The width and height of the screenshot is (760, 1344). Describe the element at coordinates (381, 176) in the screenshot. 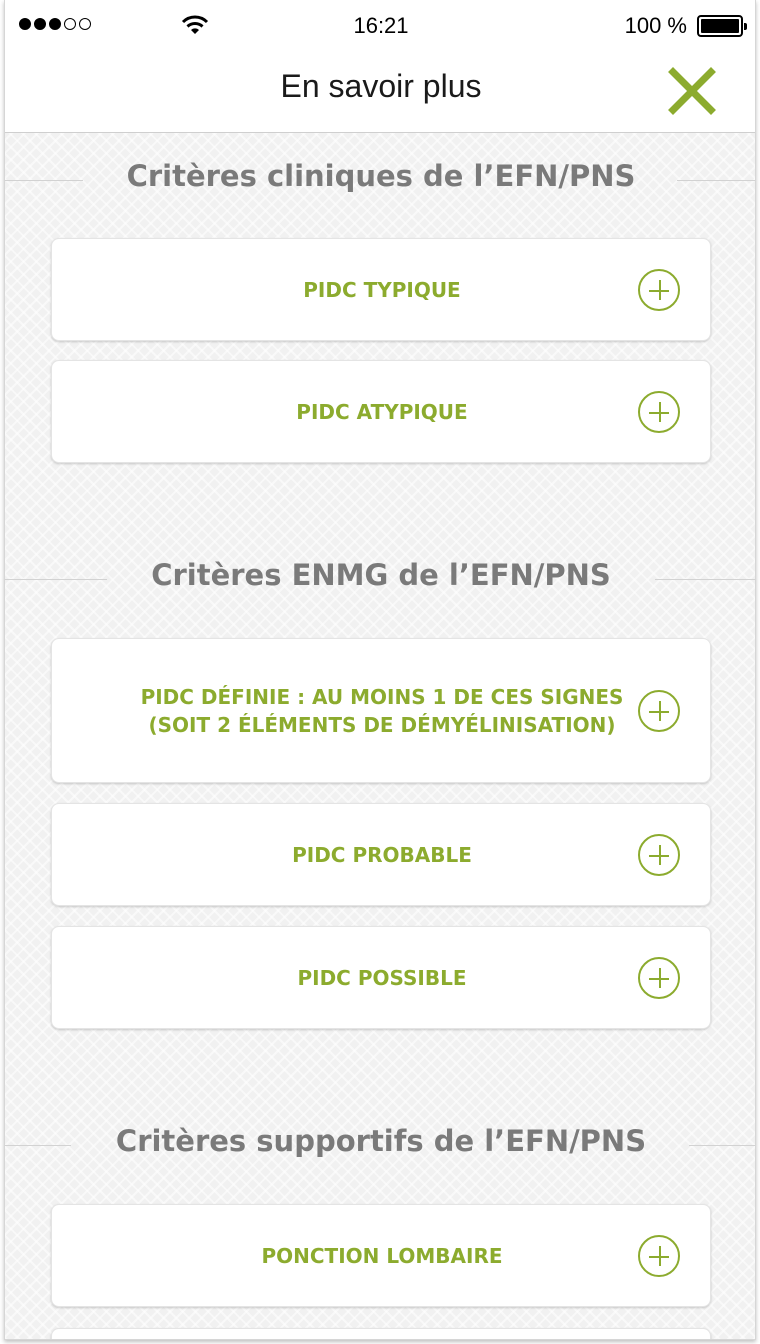

I see `section-title-clinical: Critères cliniques de l’EFN/PNS` at that location.